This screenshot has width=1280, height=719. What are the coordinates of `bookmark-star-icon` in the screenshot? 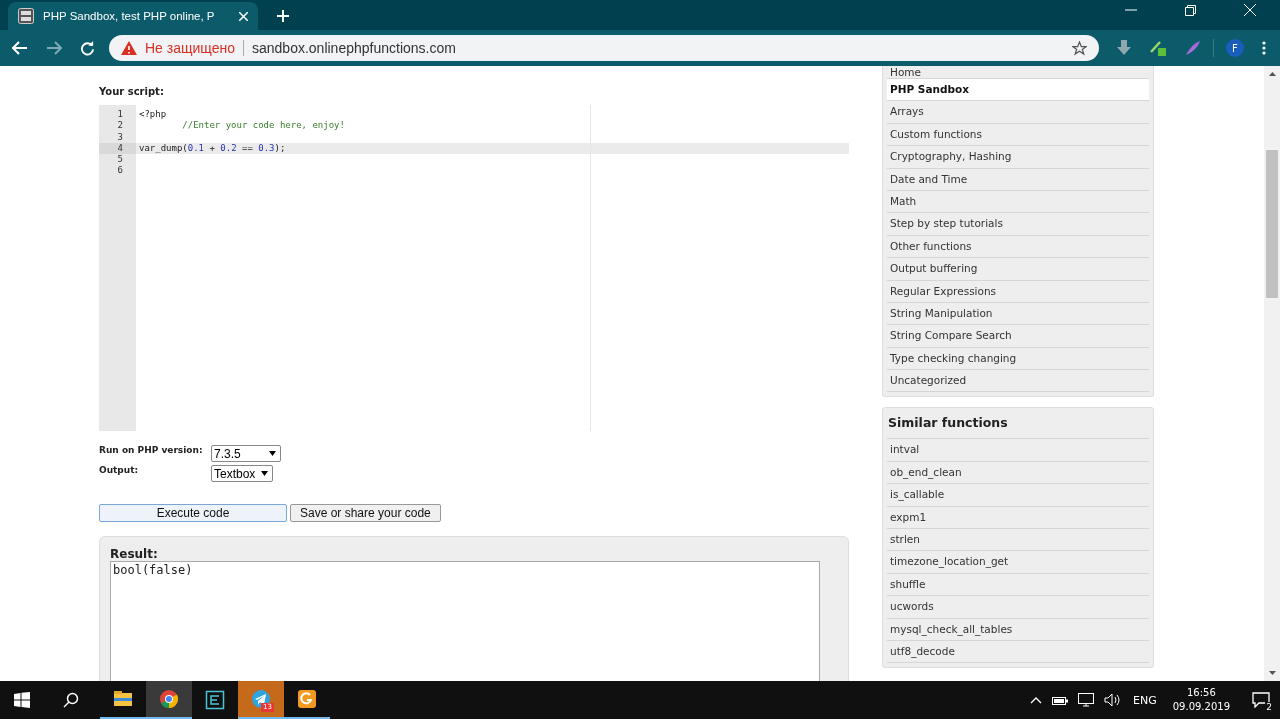 It's located at (1079, 48).